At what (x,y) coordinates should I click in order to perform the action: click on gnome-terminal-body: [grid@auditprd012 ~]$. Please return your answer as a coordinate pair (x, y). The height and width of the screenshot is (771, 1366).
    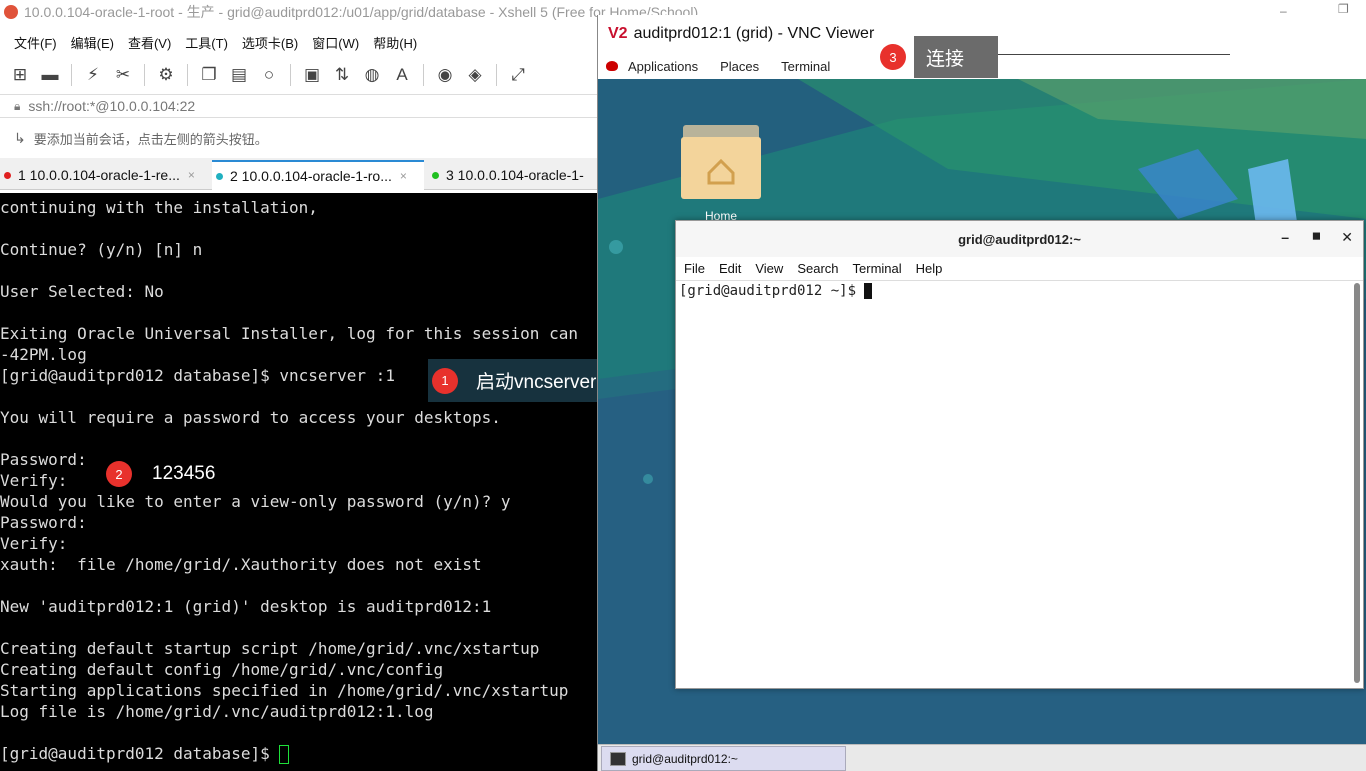
    Looking at the image, I should click on (1019, 291).